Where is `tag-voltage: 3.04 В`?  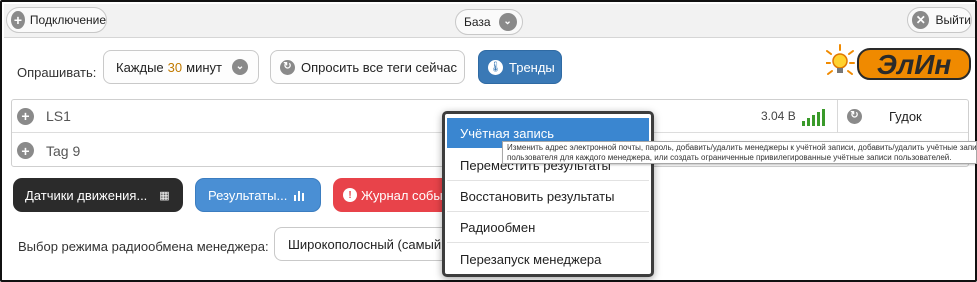
tag-voltage: 3.04 В is located at coordinates (778, 116).